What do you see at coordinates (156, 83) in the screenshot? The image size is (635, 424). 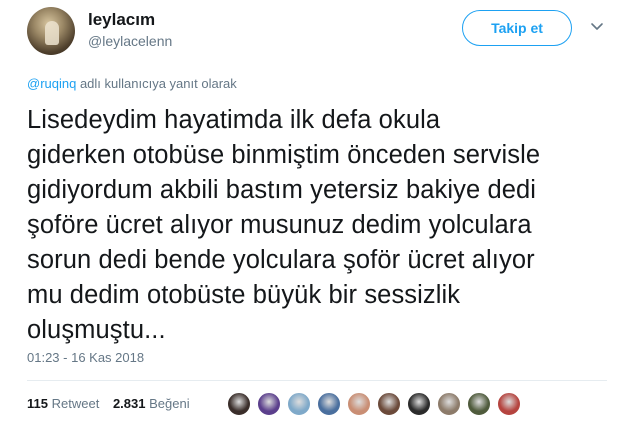 I see `reply-context-text: adlı kullanıcıya yanıt olarak` at bounding box center [156, 83].